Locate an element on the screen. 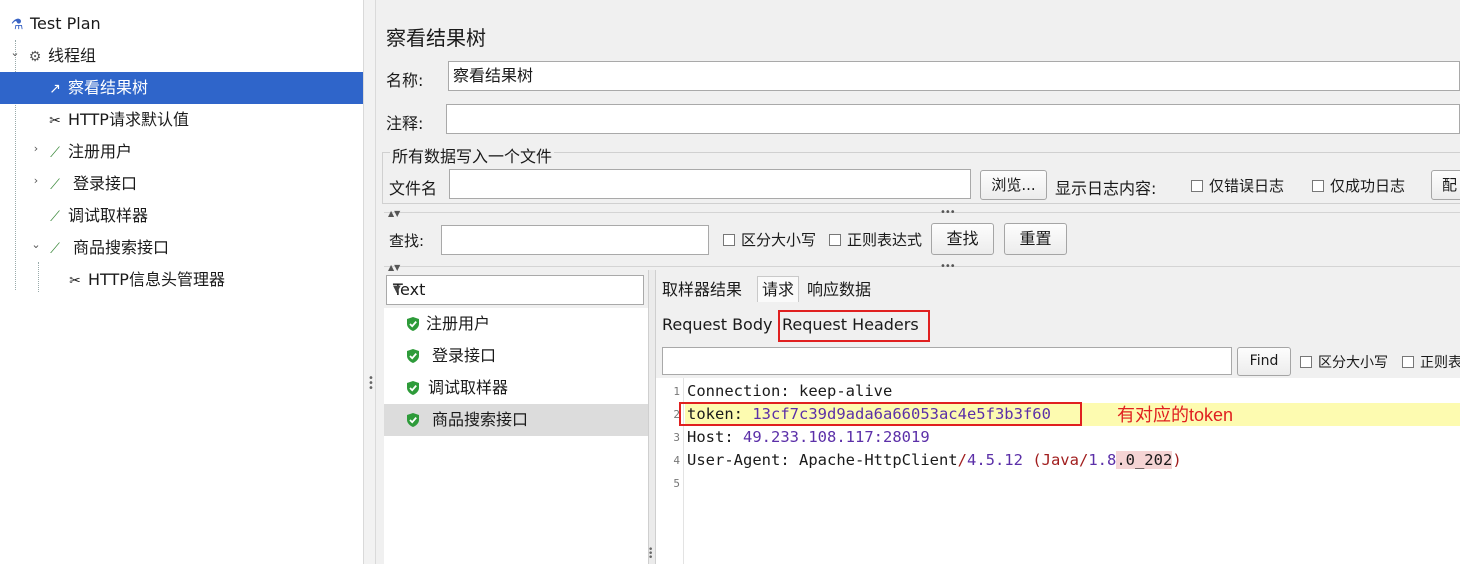 The image size is (1460, 564). search-label: 查找: is located at coordinates (407, 241).